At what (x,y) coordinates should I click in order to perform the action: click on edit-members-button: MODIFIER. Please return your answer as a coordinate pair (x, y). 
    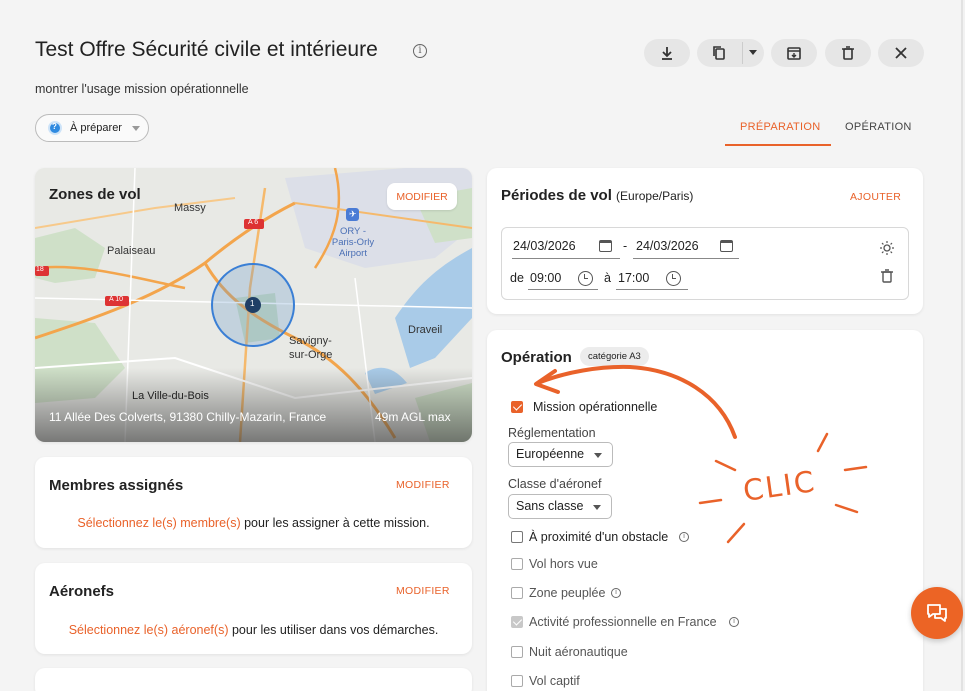
    Looking at the image, I should click on (423, 485).